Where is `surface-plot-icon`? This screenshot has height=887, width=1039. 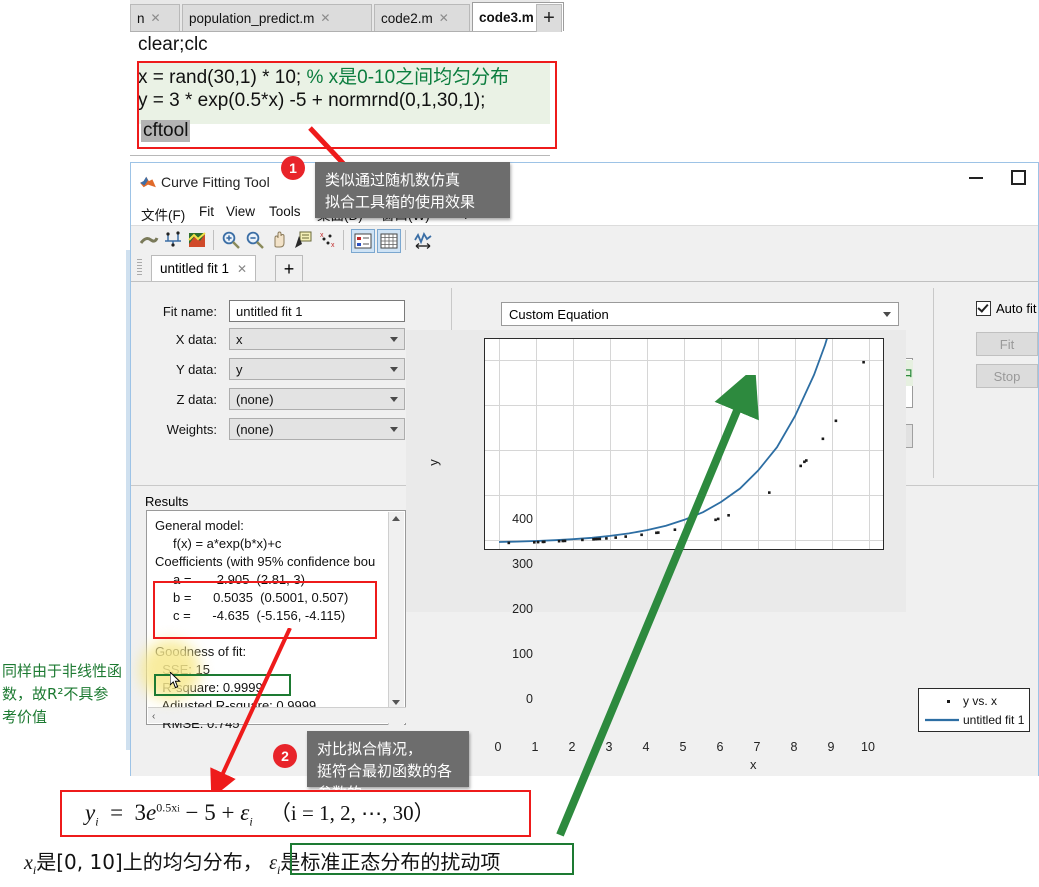
surface-plot-icon is located at coordinates (197, 240).